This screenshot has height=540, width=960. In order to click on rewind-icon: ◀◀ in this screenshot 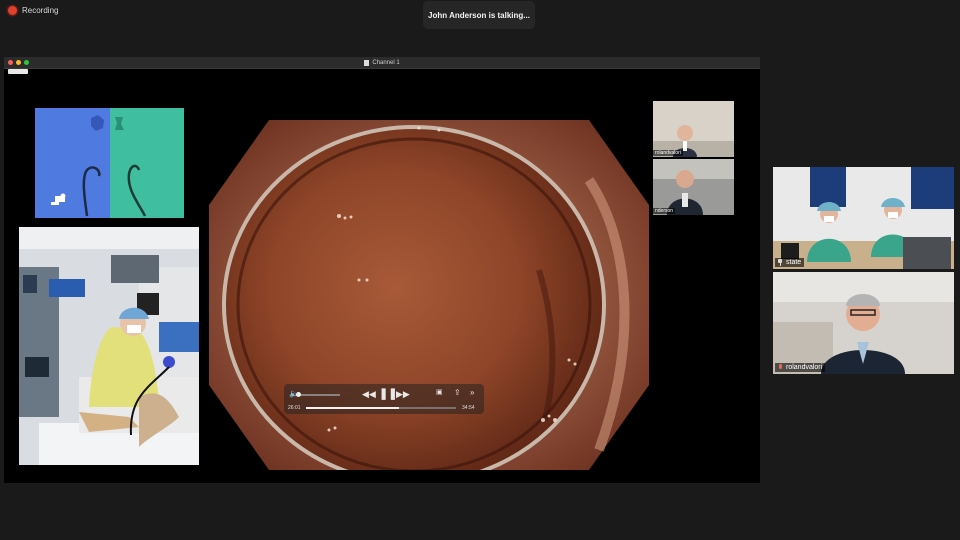, I will do `click(369, 394)`.